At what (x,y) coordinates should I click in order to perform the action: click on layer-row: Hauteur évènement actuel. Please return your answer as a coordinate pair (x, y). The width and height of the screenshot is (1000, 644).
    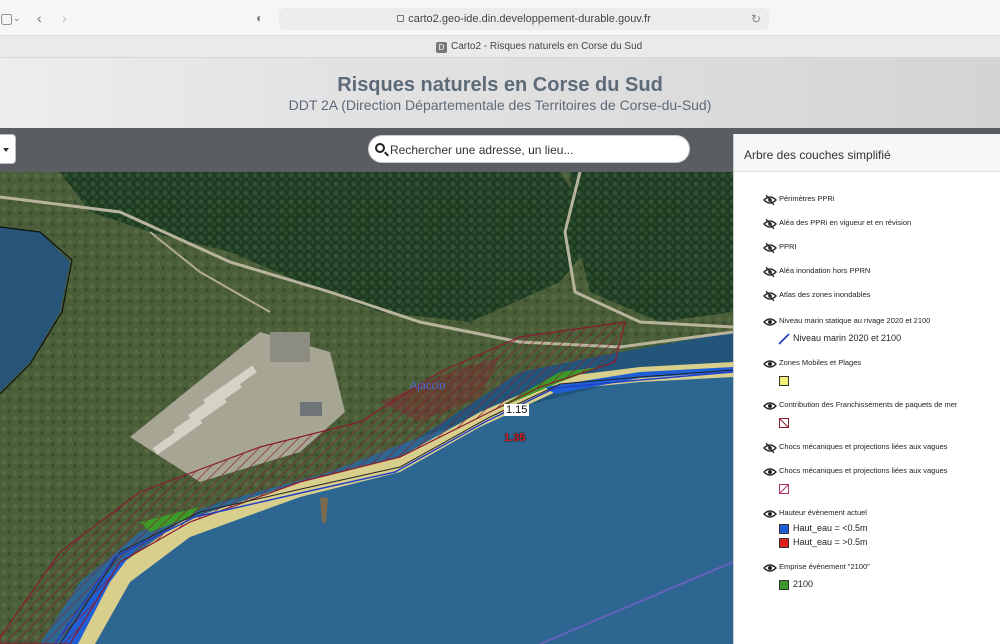
    Looking at the image, I should click on (867, 515).